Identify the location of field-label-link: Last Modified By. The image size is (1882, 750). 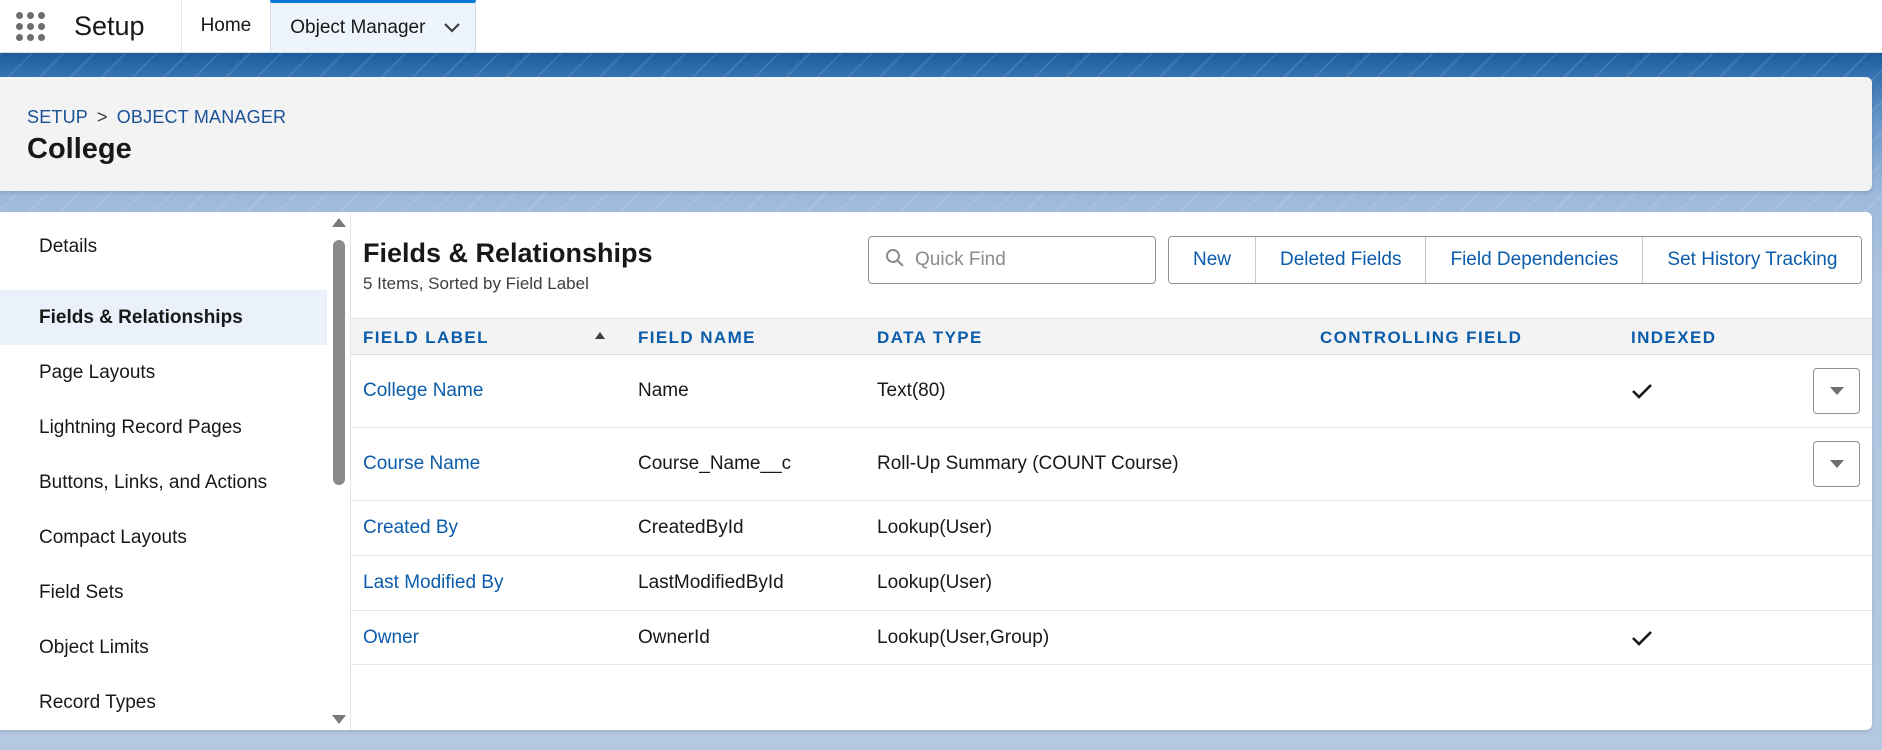
(433, 583).